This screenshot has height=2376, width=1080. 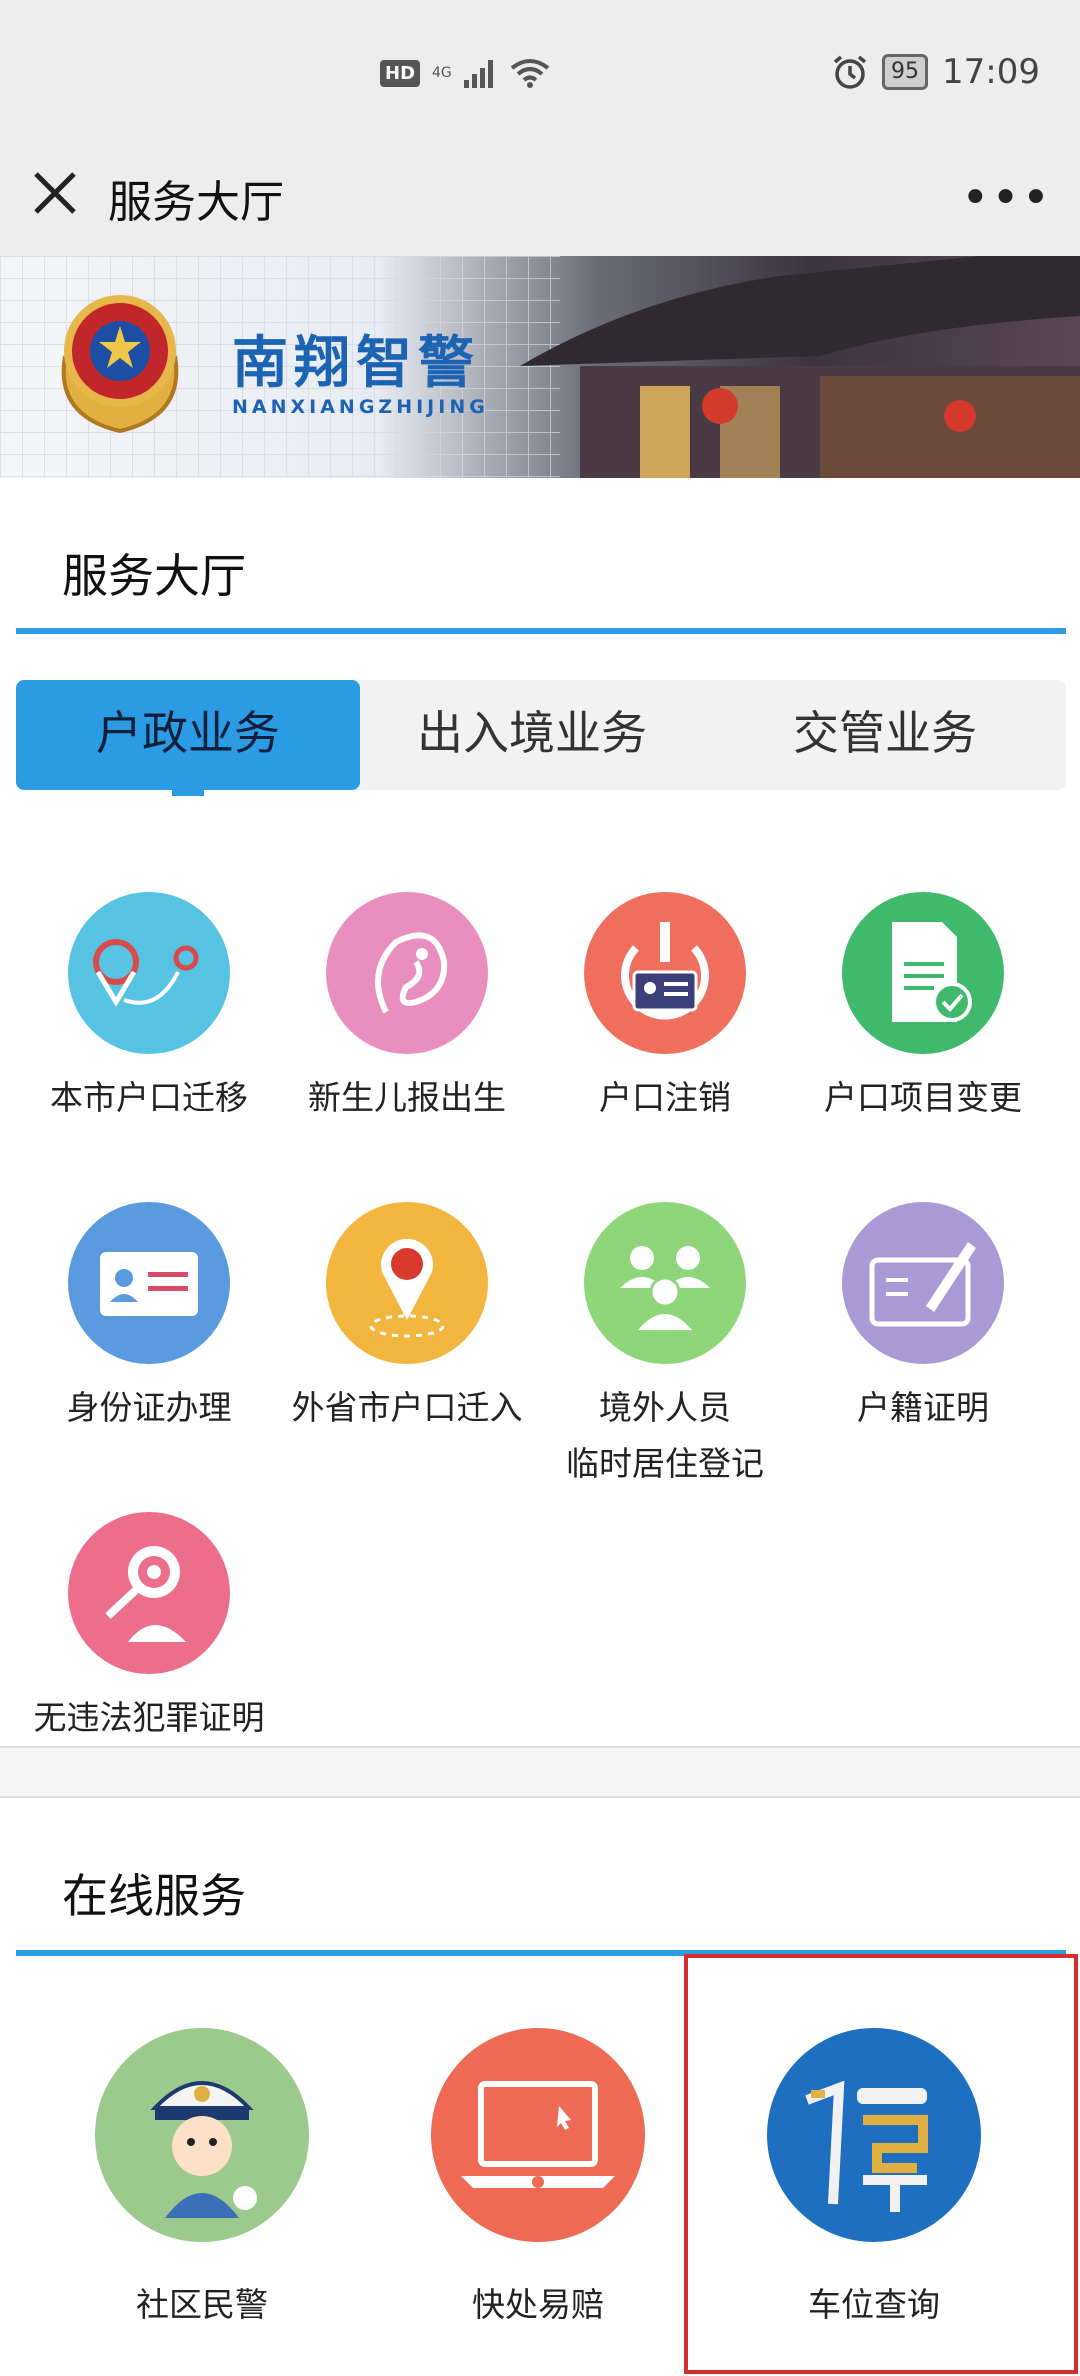 I want to click on power-id-card-icon, so click(x=665, y=973).